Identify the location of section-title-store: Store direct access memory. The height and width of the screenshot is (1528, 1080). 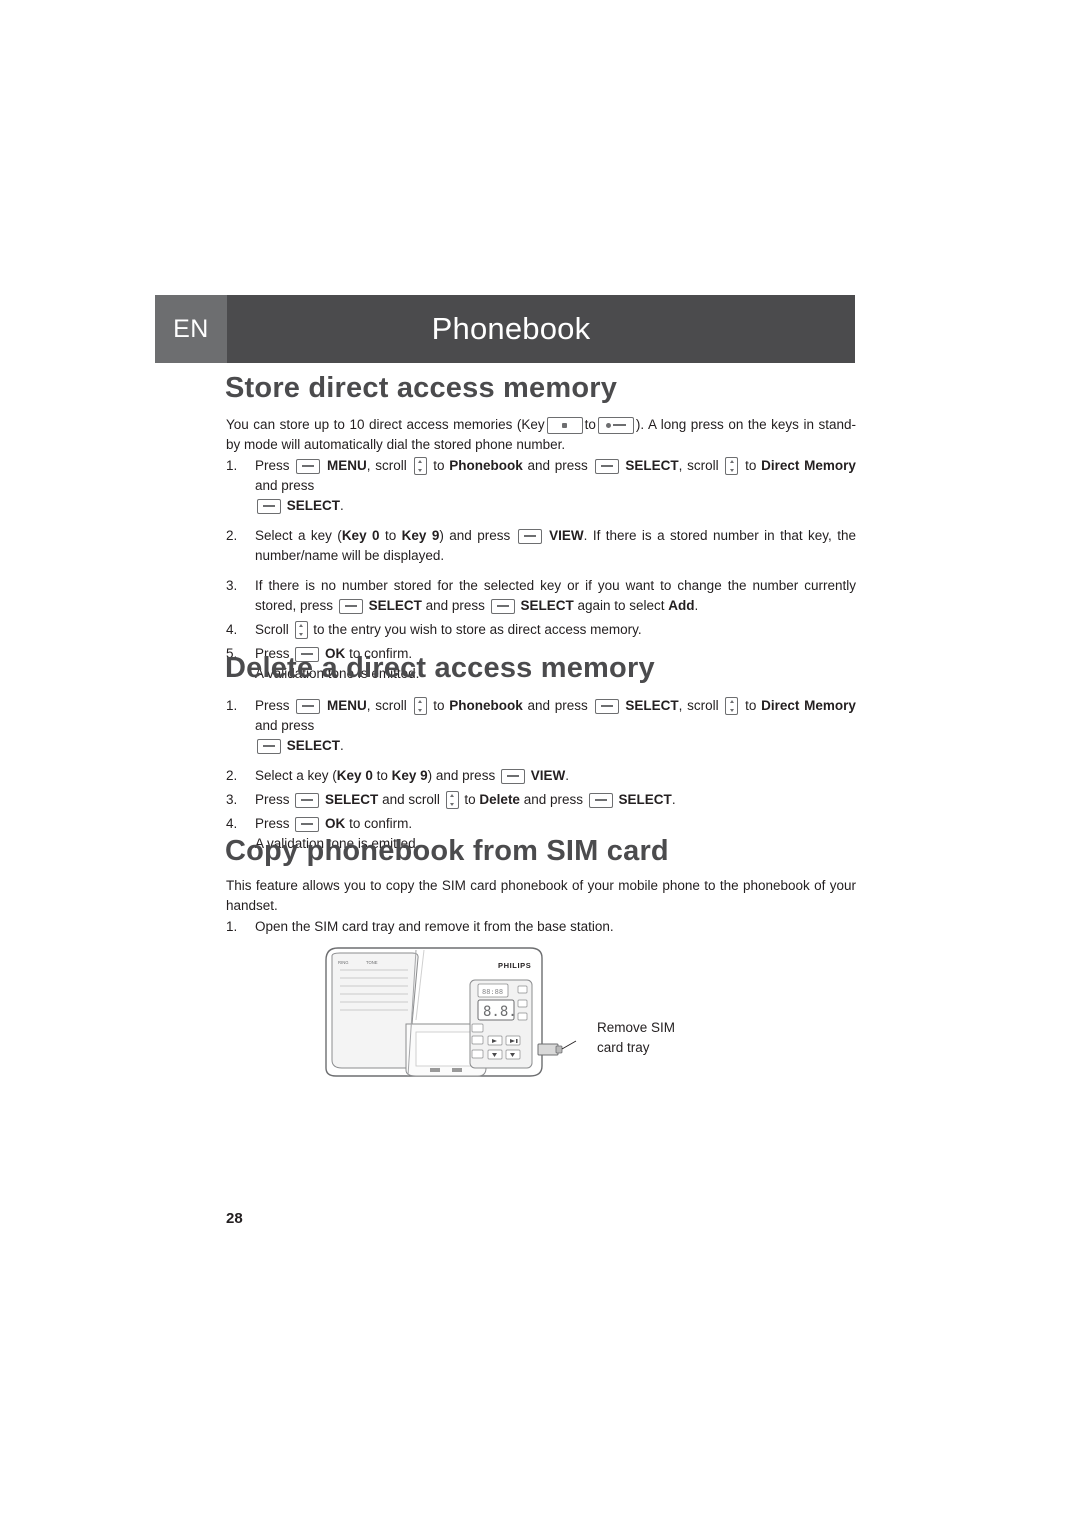
(421, 388).